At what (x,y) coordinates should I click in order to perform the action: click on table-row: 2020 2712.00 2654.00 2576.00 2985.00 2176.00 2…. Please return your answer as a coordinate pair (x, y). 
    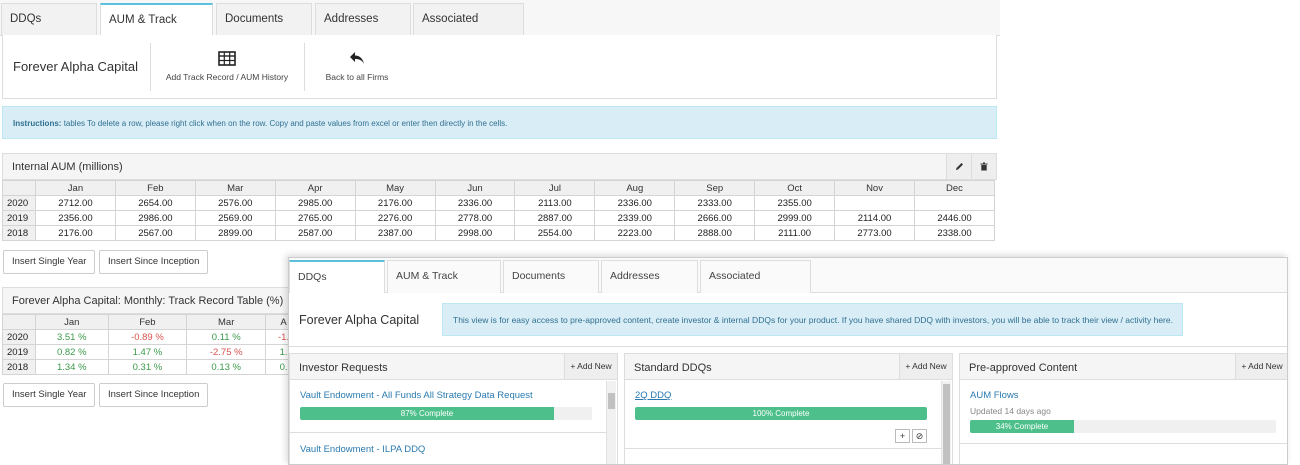
    Looking at the image, I should click on (499, 203).